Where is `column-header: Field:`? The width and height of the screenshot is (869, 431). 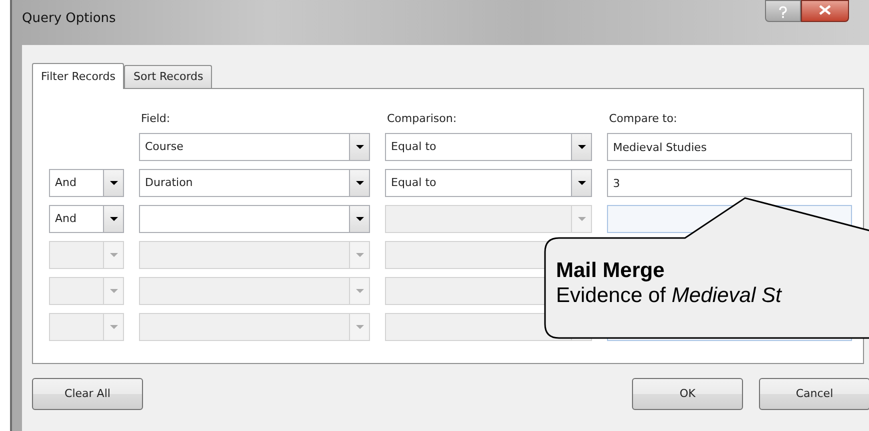
column-header: Field: is located at coordinates (156, 118).